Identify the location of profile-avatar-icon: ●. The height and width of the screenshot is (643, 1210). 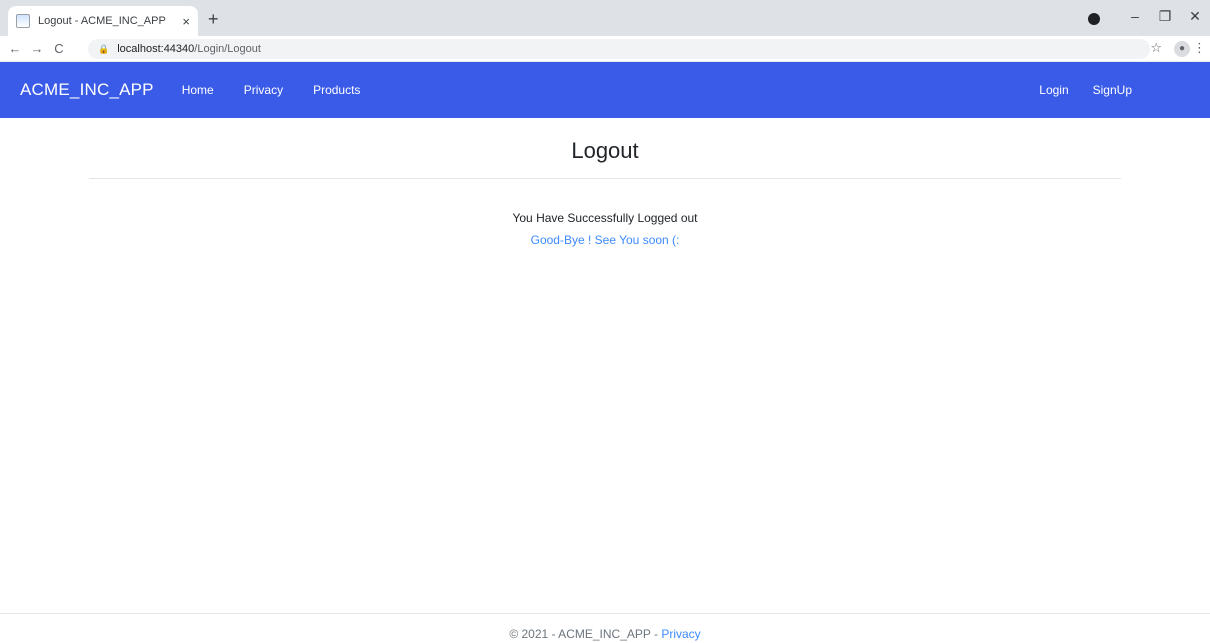
(1182, 49).